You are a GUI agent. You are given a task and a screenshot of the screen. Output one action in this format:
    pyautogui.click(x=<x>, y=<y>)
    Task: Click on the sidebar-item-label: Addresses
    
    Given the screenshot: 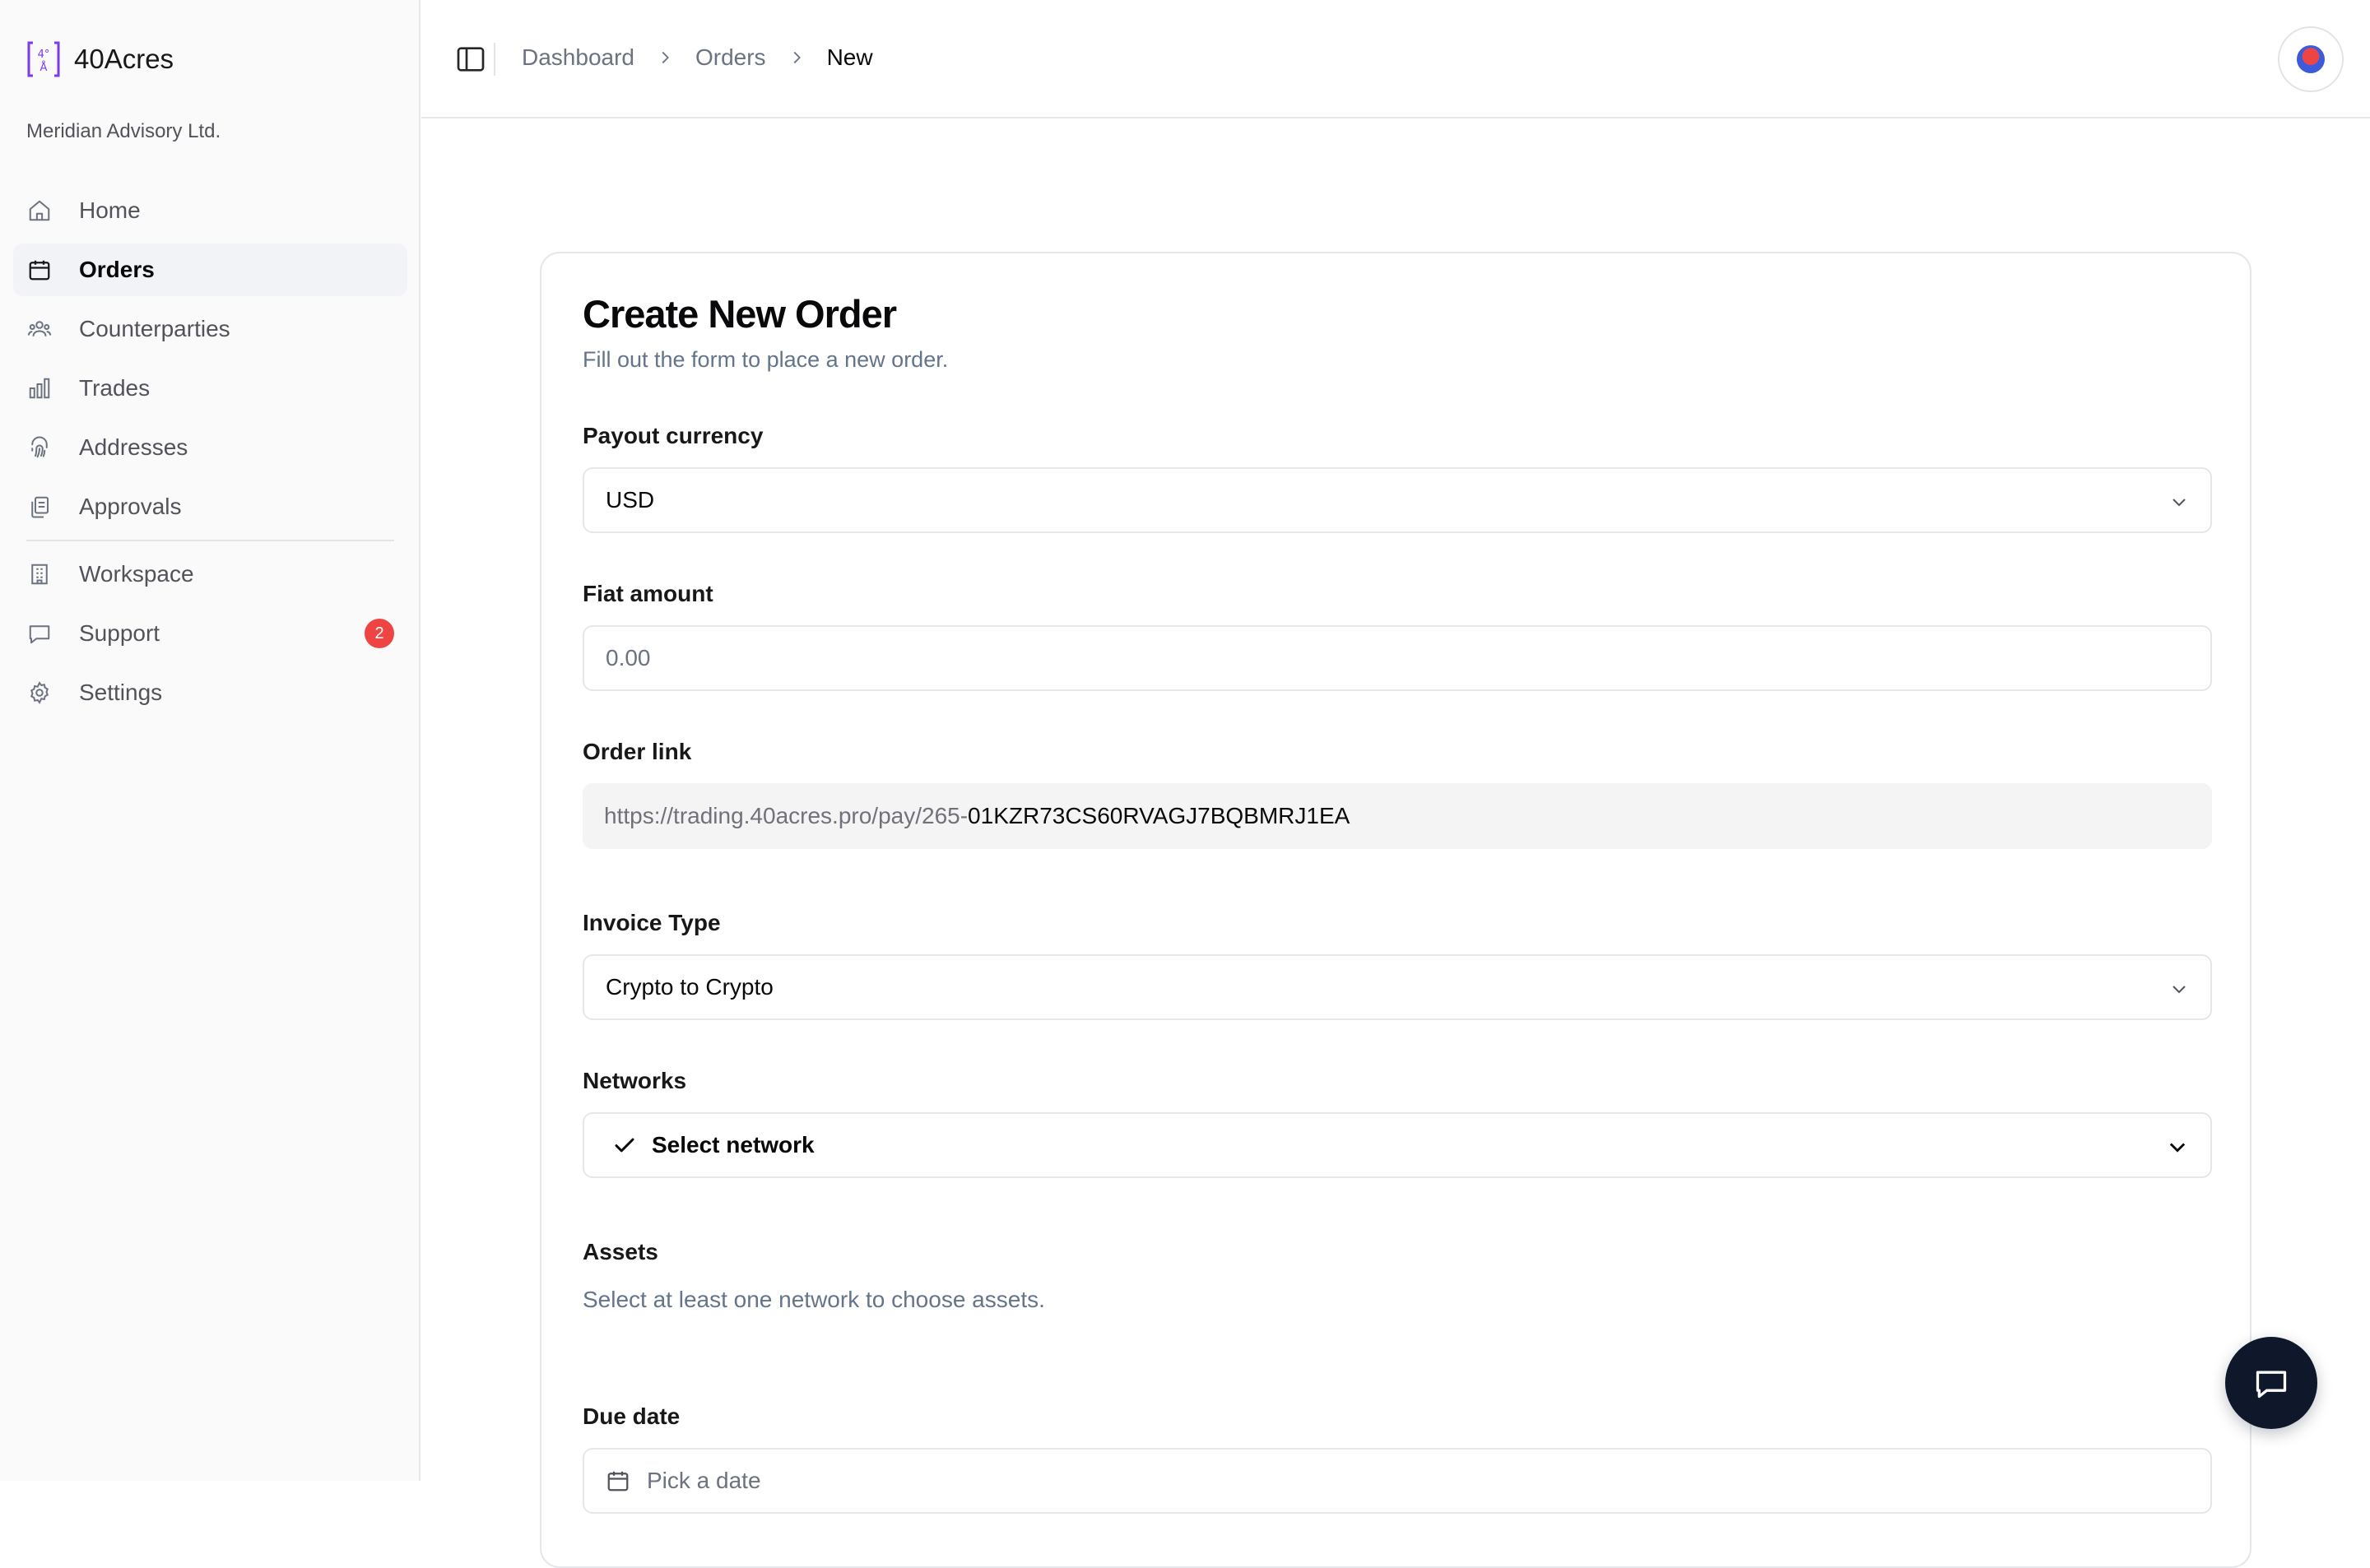 What is the action you would take?
    pyautogui.click(x=133, y=447)
    